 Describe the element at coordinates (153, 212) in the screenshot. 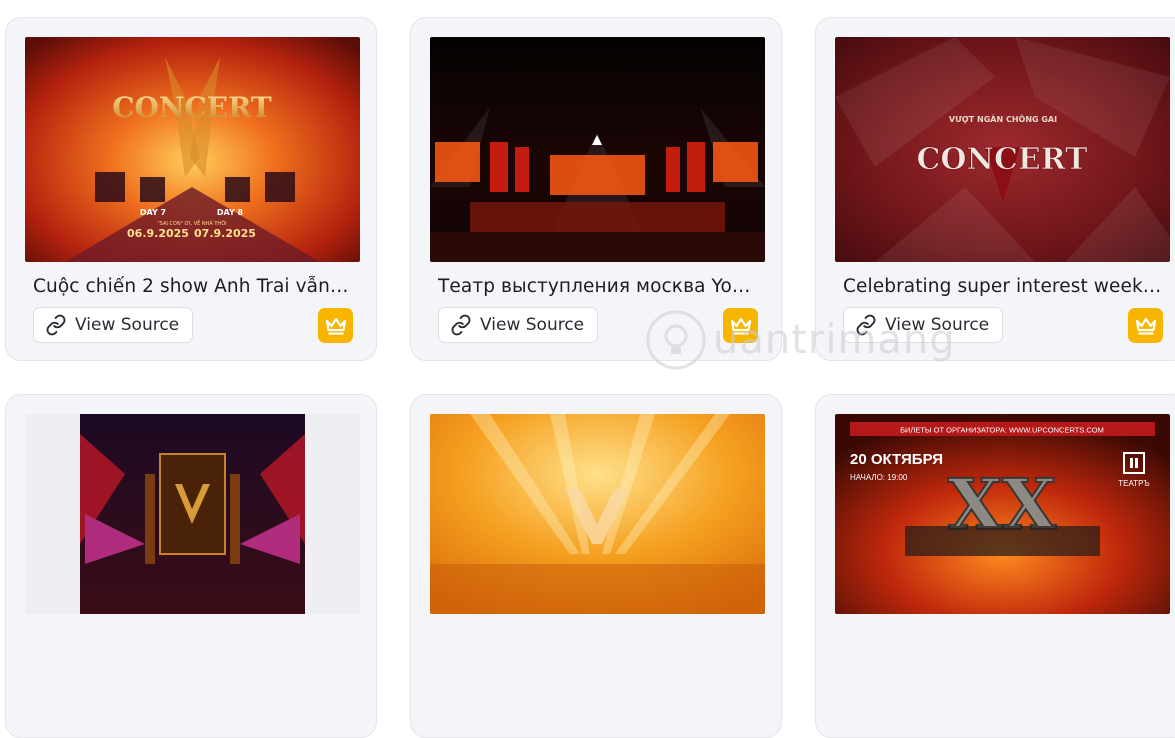

I see `svg-text: DAY 7` at that location.